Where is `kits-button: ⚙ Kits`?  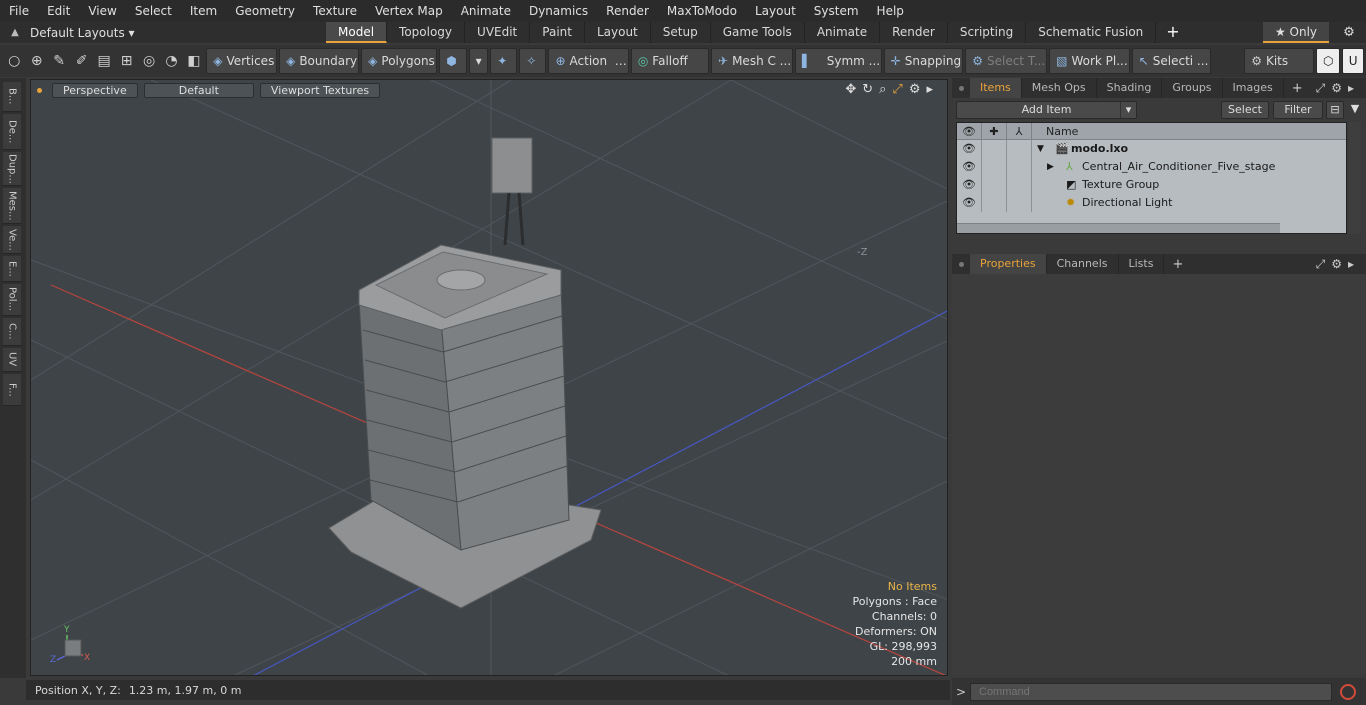 kits-button: ⚙ Kits is located at coordinates (1279, 61).